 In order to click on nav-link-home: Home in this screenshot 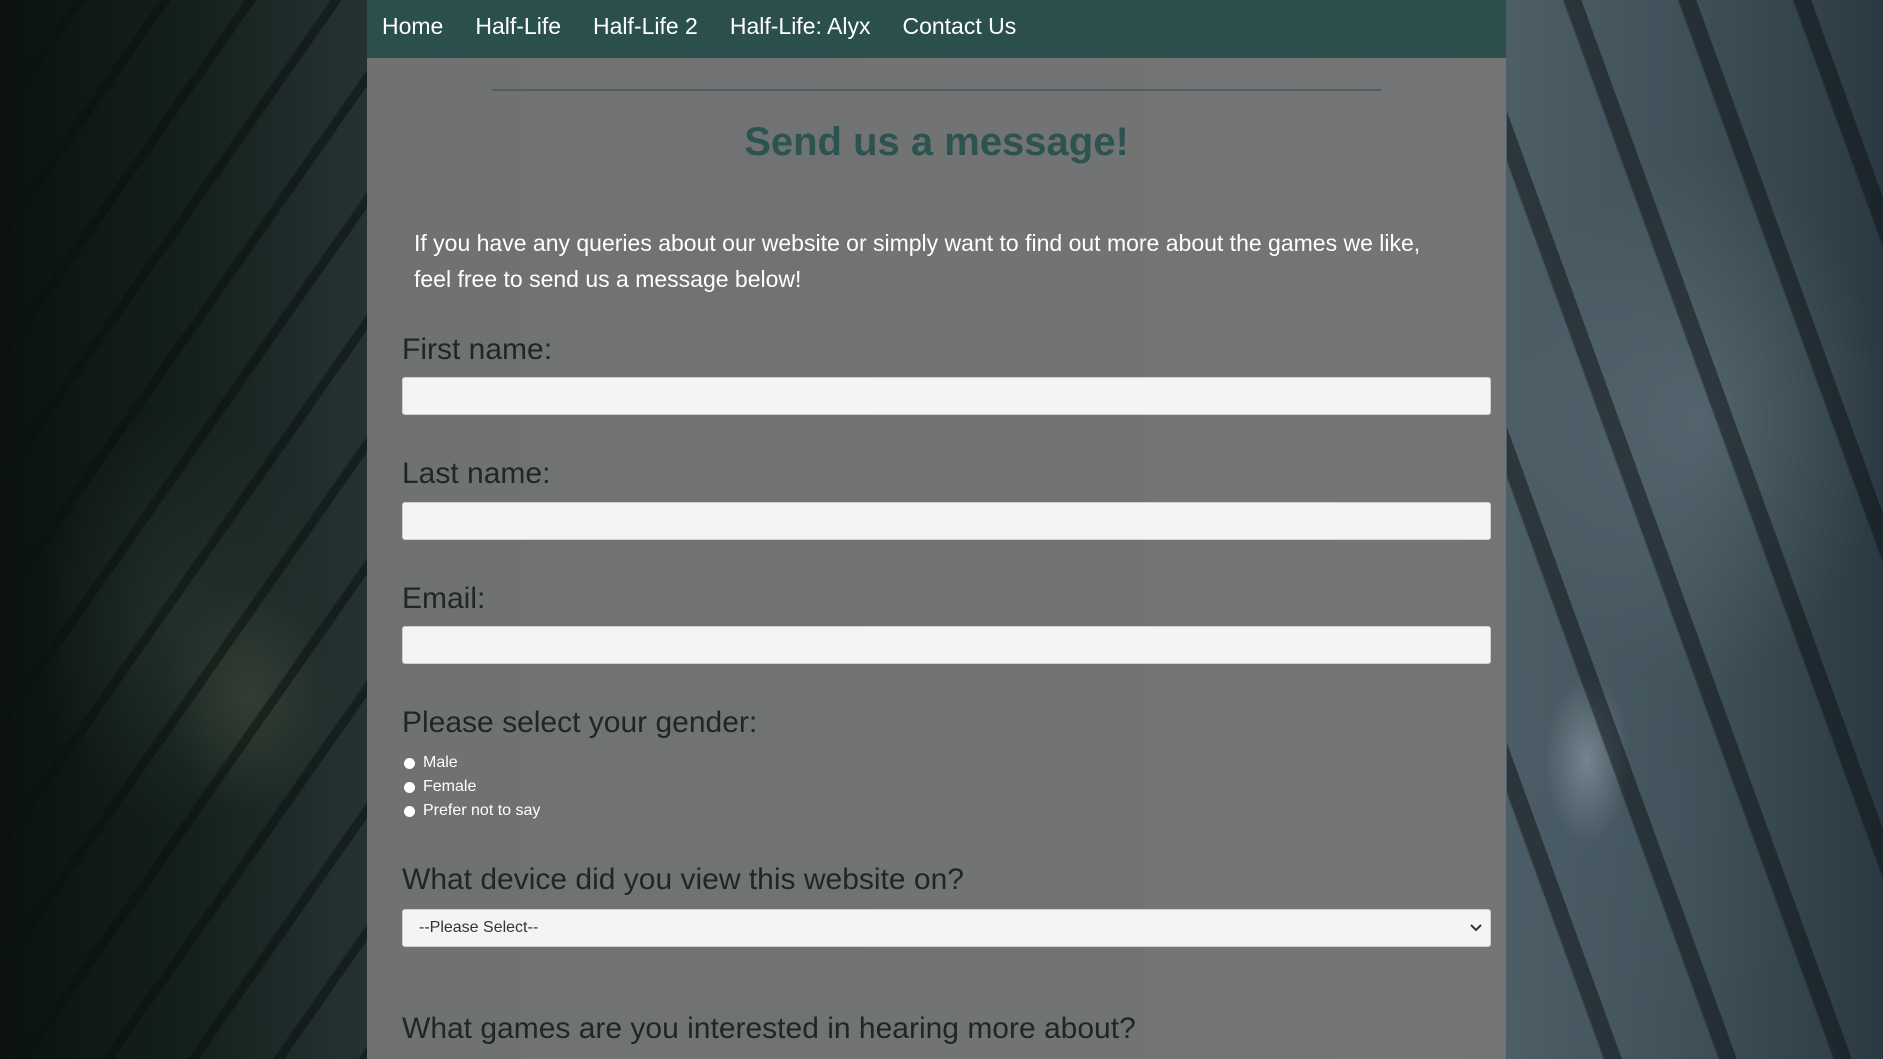, I will do `click(412, 26)`.